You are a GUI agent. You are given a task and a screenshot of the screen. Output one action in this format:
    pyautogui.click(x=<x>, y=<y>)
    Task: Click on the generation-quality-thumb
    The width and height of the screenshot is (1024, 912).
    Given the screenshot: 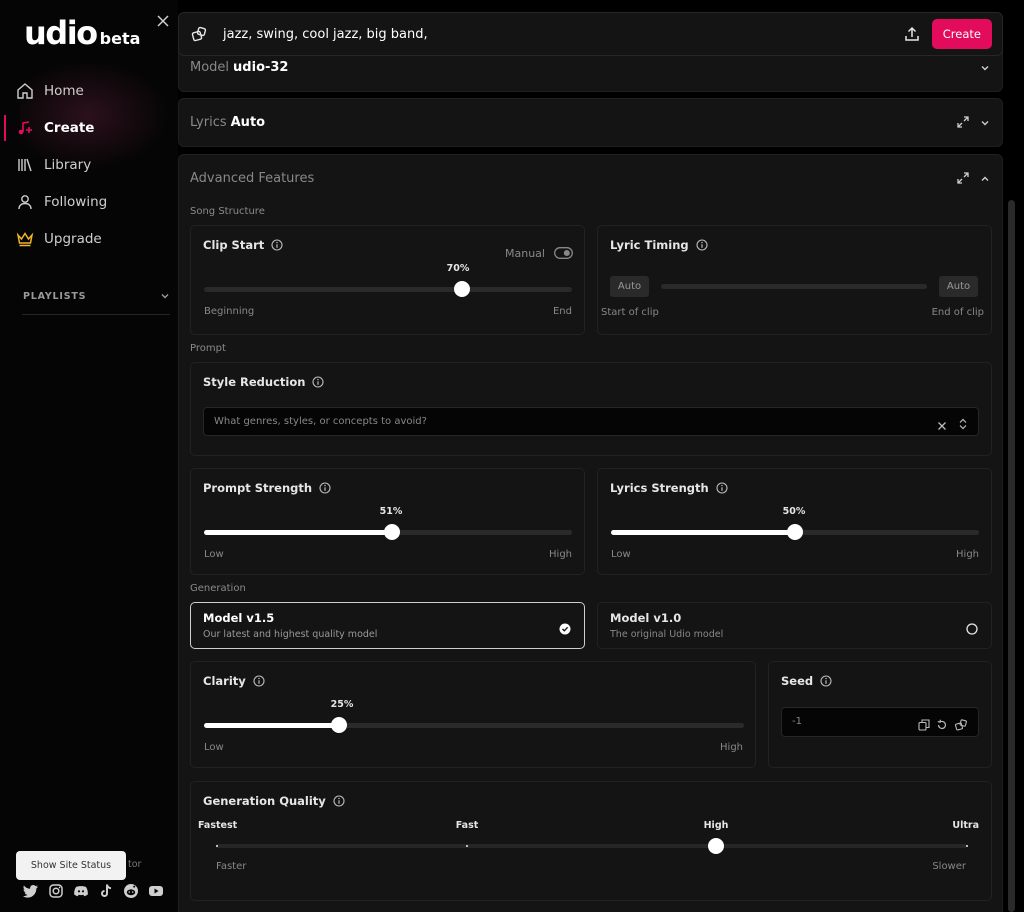 What is the action you would take?
    pyautogui.click(x=716, y=846)
    